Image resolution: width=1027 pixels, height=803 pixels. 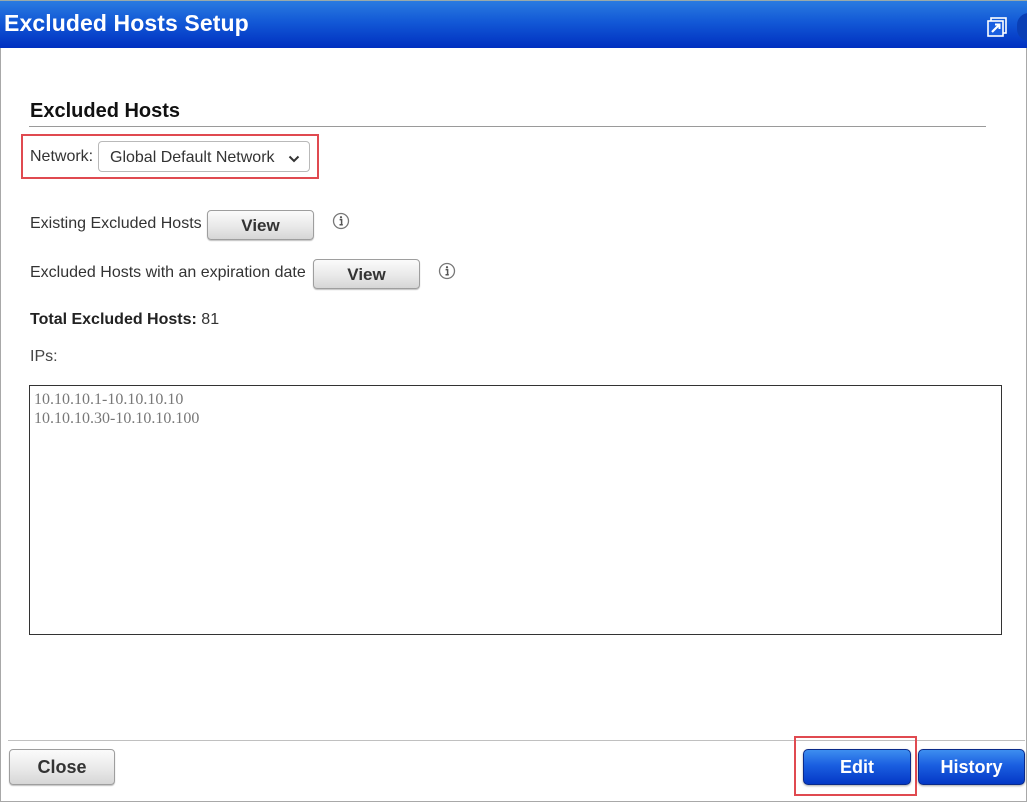 I want to click on network-label: Network:, so click(x=62, y=156).